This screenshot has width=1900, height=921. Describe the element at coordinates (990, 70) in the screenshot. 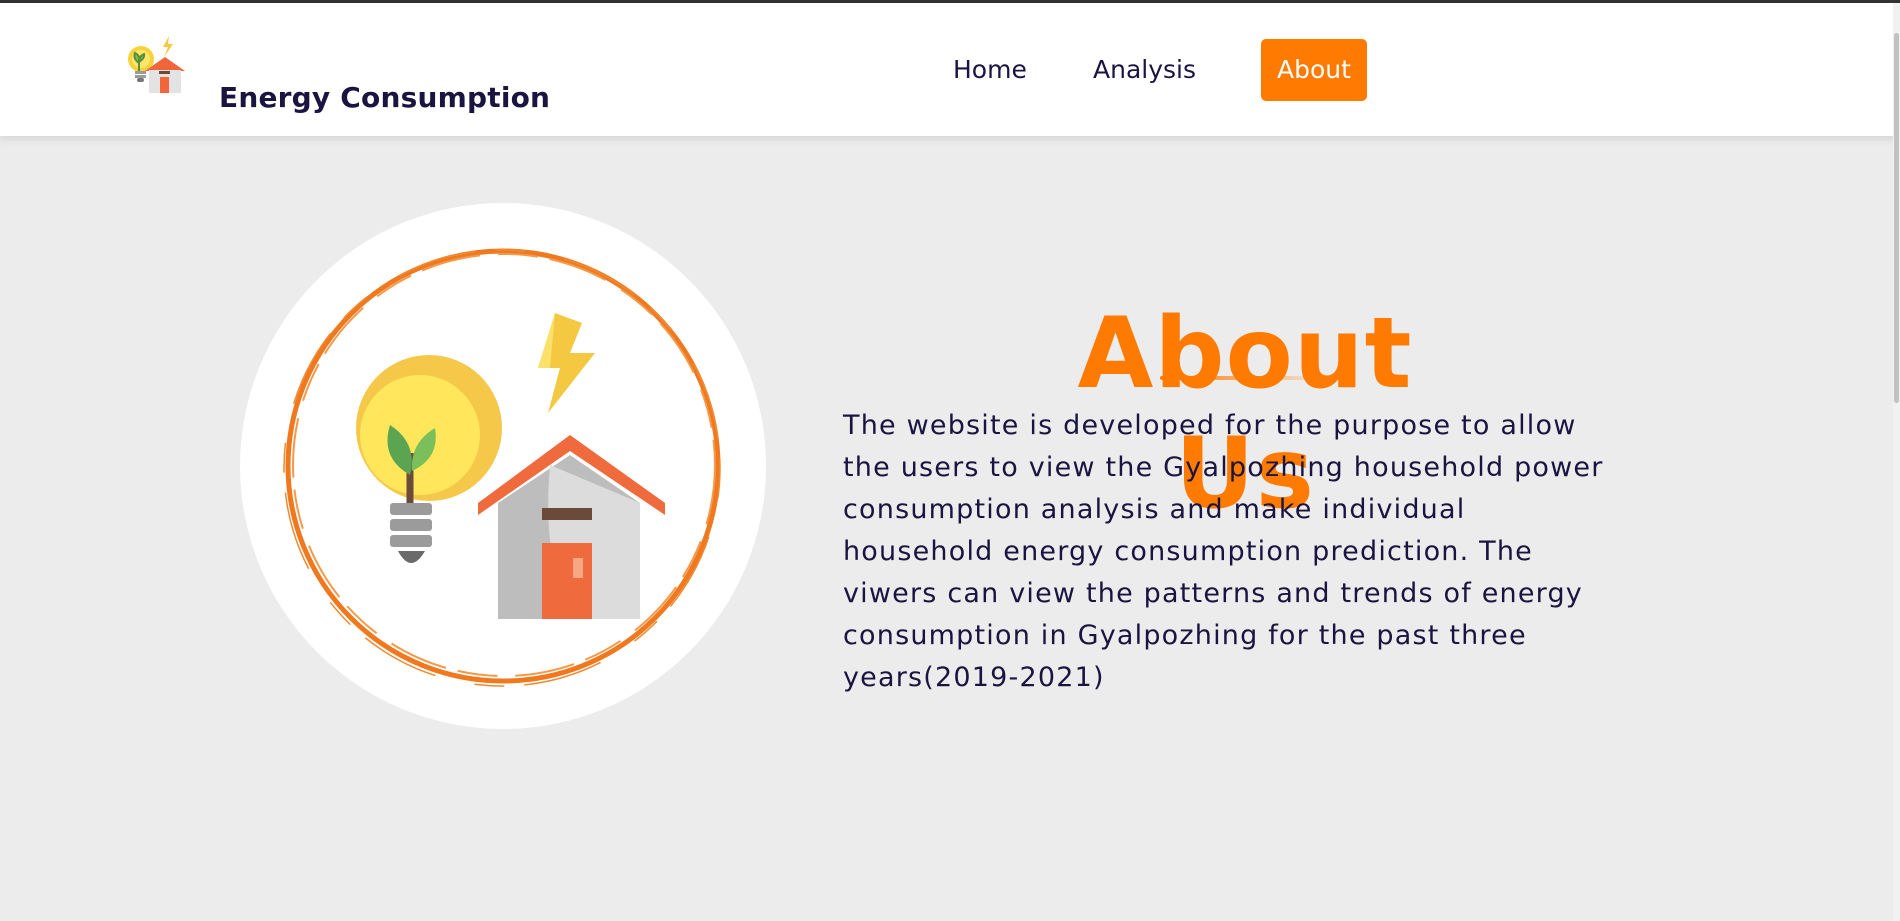

I see `nav-home-link: Home` at that location.